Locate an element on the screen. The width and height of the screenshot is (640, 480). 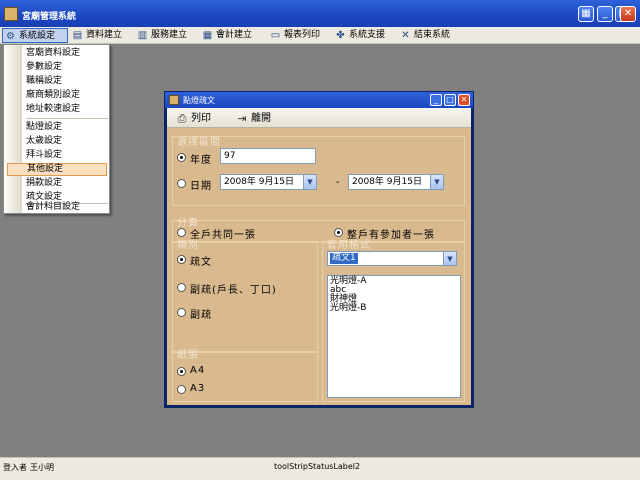
dialog-app-icon is located at coordinates (174, 100).